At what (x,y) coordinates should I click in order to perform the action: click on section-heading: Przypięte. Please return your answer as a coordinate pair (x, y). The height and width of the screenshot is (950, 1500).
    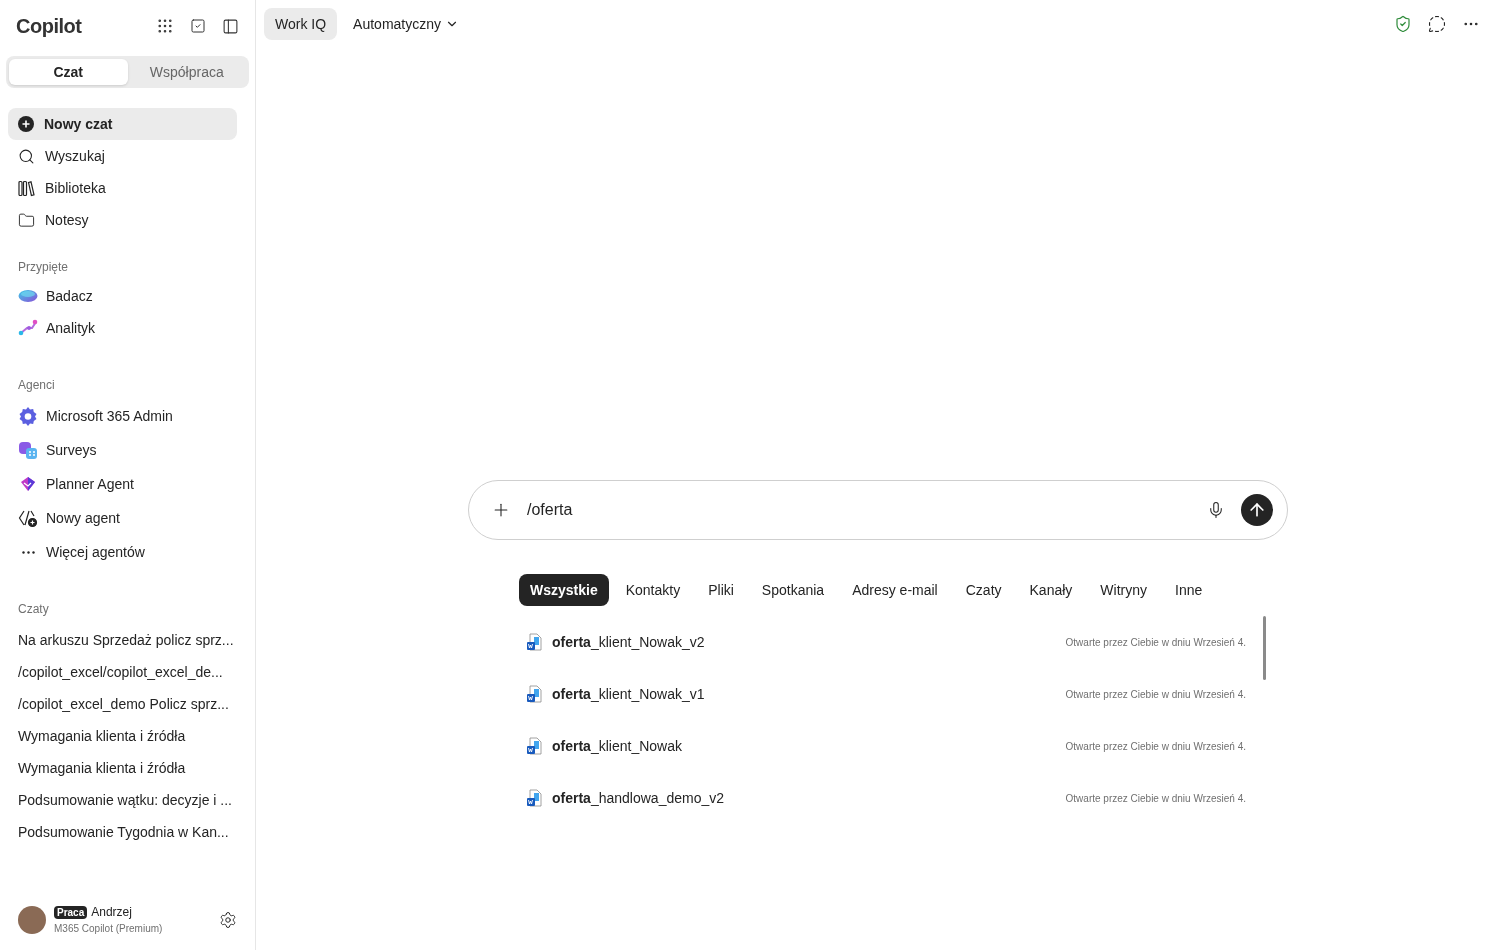
    Looking at the image, I should click on (44, 267).